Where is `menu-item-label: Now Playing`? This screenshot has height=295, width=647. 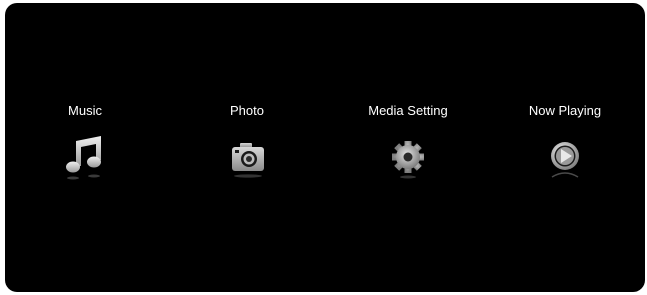 menu-item-label: Now Playing is located at coordinates (565, 110).